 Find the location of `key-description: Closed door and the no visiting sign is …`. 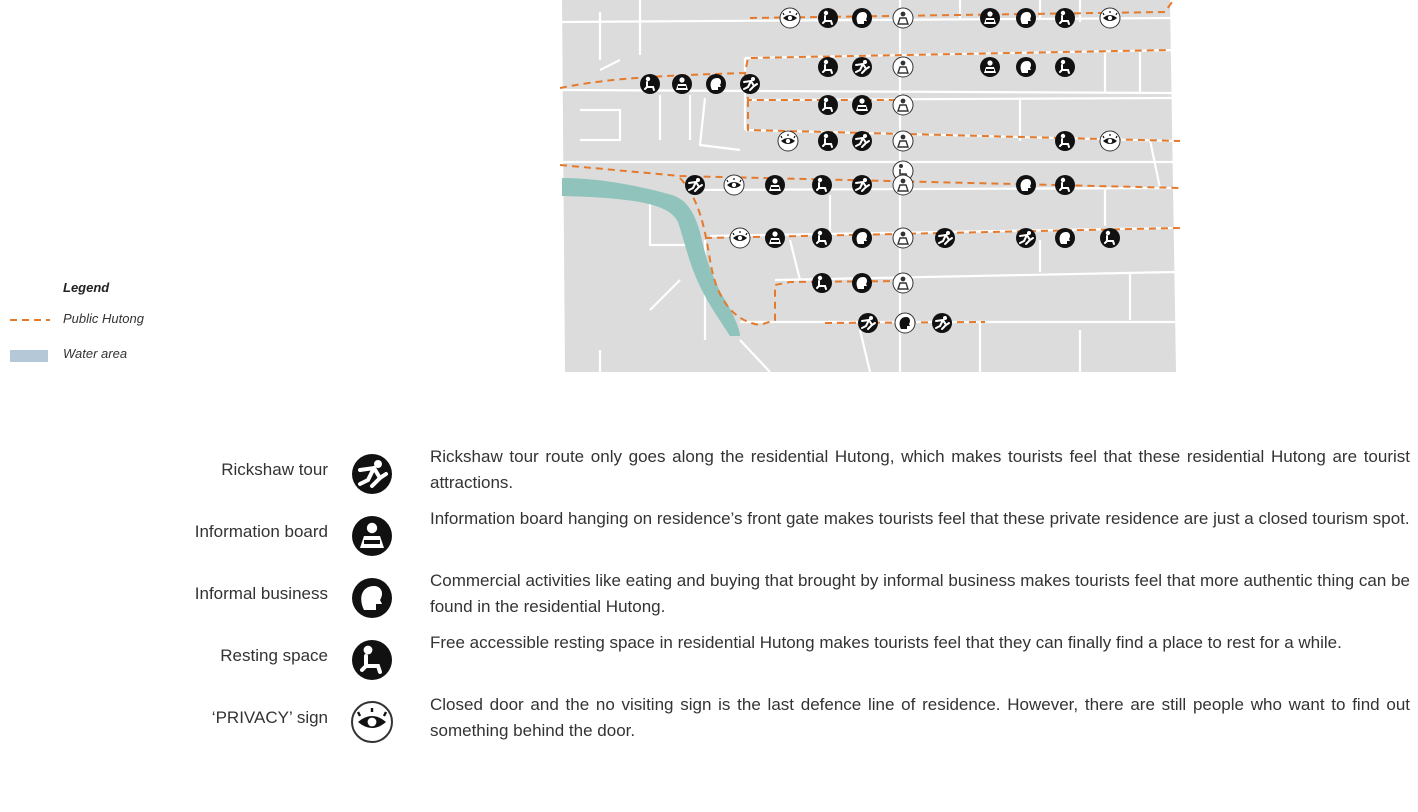

key-description: Closed door and the no visiting sign is … is located at coordinates (920, 717).